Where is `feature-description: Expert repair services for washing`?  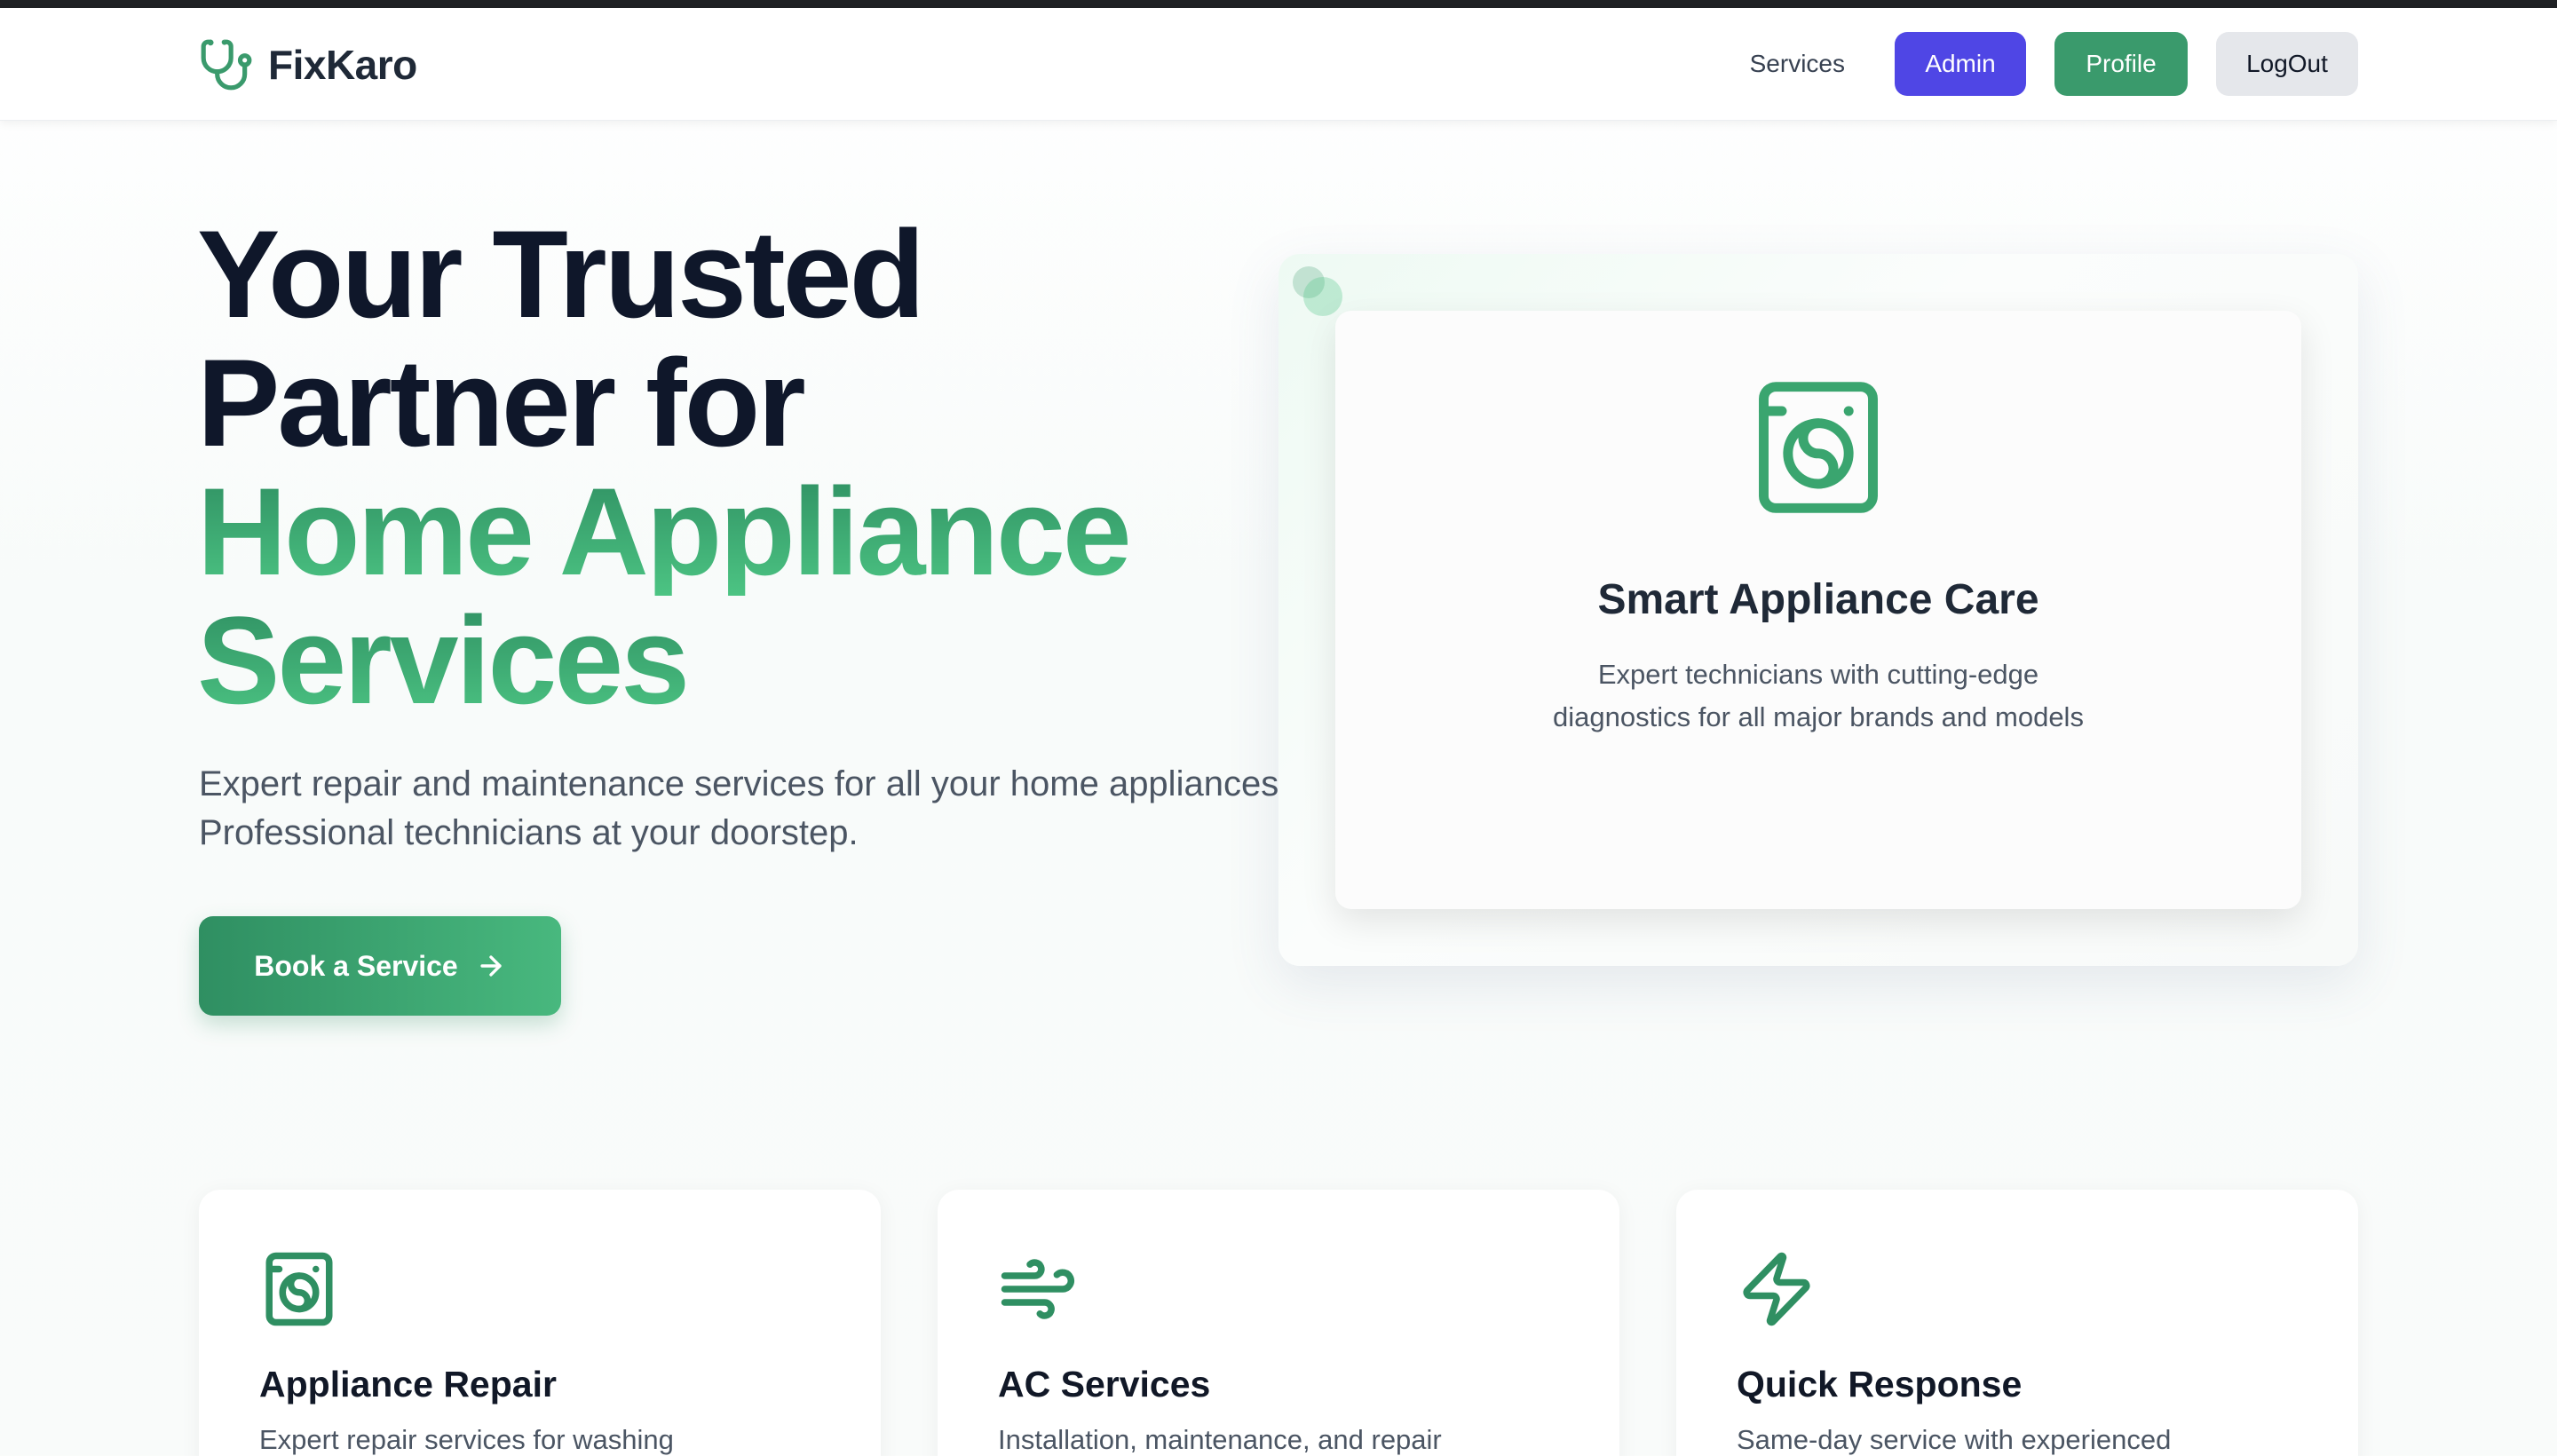
feature-description: Expert repair services for washing is located at coordinates (466, 1439).